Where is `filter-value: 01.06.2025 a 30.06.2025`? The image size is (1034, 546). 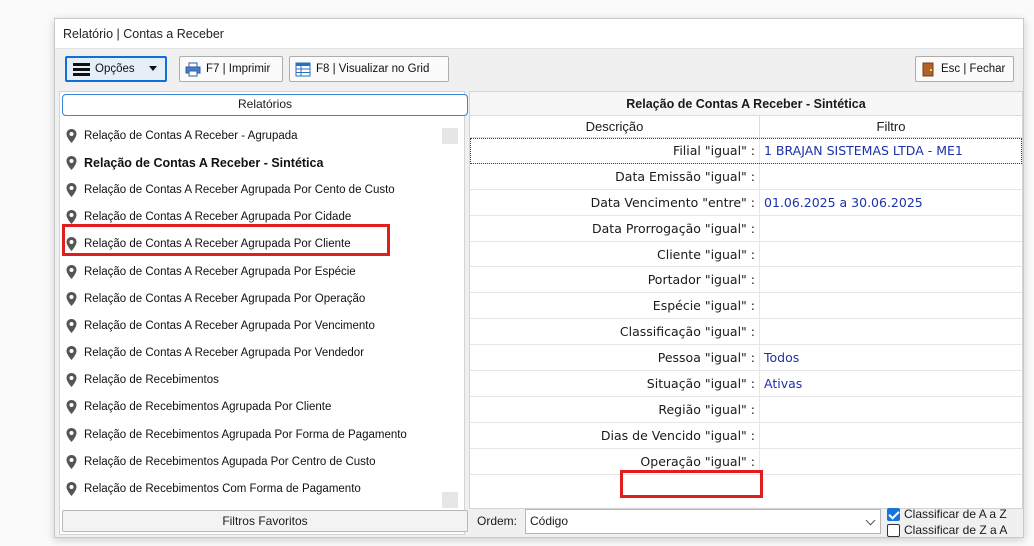
filter-value: 01.06.2025 a 30.06.2025 is located at coordinates (891, 202).